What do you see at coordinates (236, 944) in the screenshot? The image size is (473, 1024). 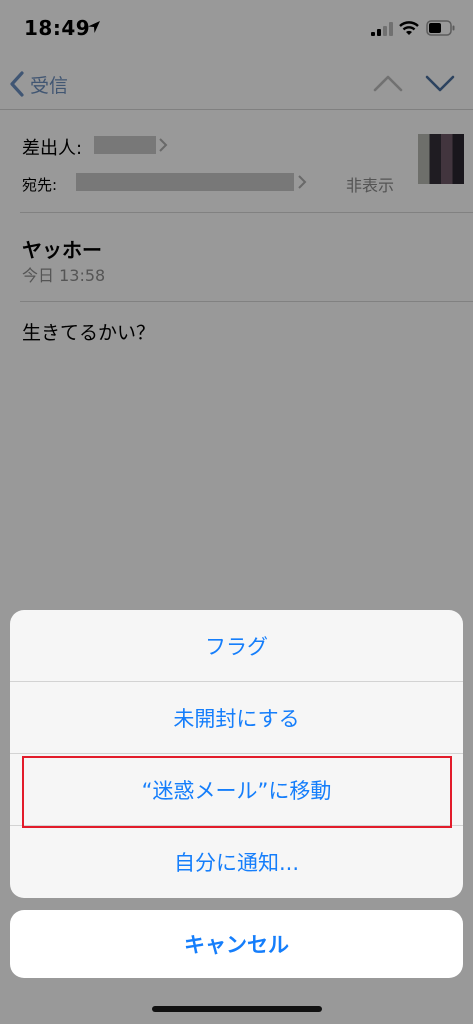 I see `cancel-button: キャンセル` at bounding box center [236, 944].